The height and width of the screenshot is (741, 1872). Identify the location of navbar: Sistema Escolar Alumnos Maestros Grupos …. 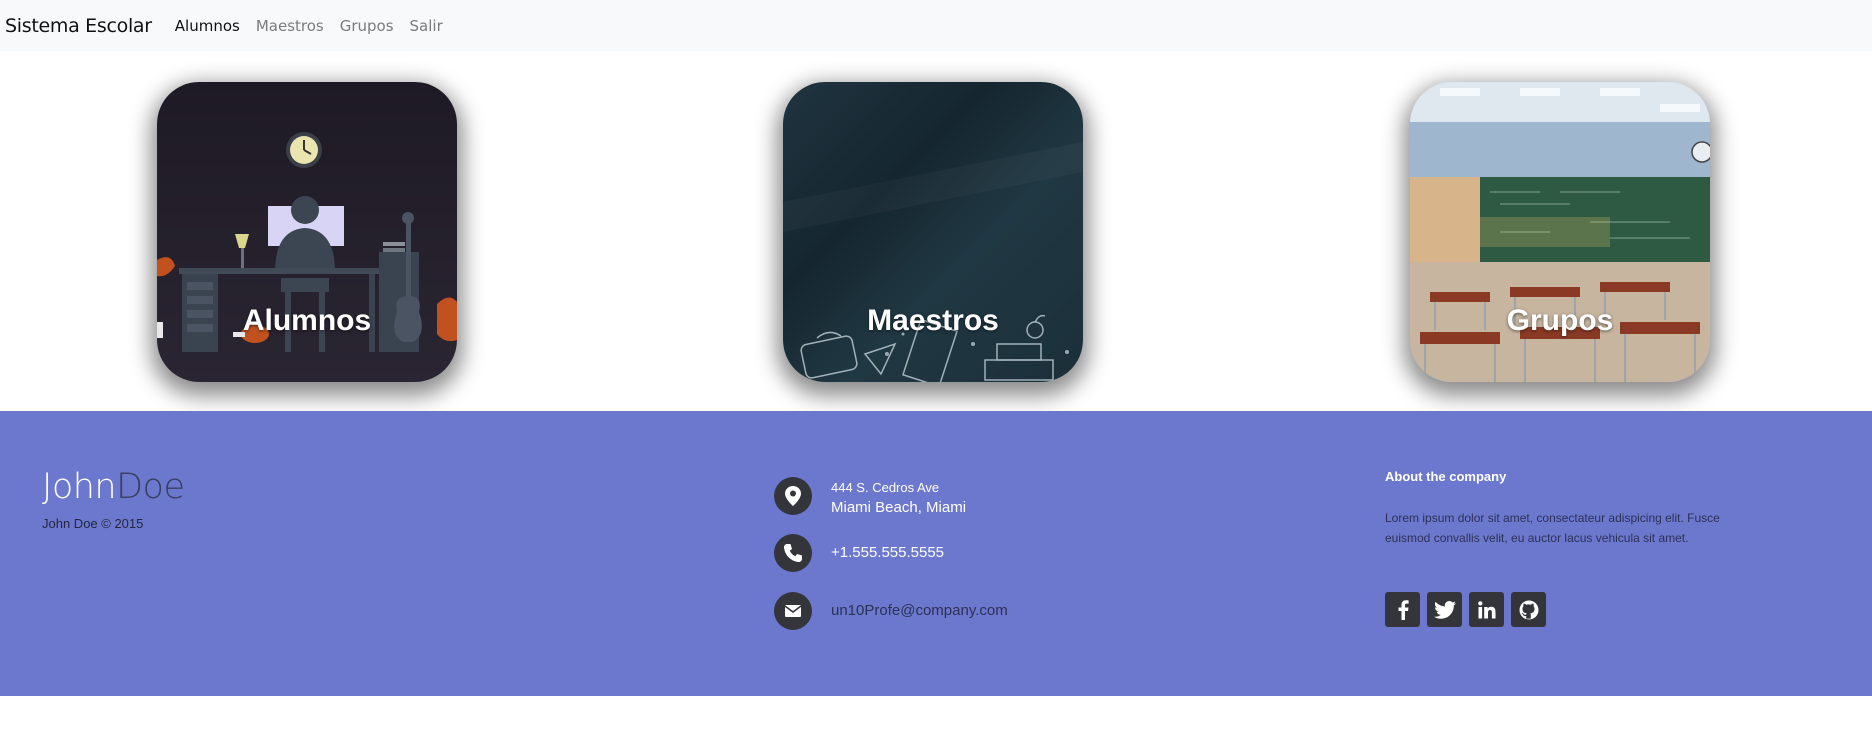
(936, 25).